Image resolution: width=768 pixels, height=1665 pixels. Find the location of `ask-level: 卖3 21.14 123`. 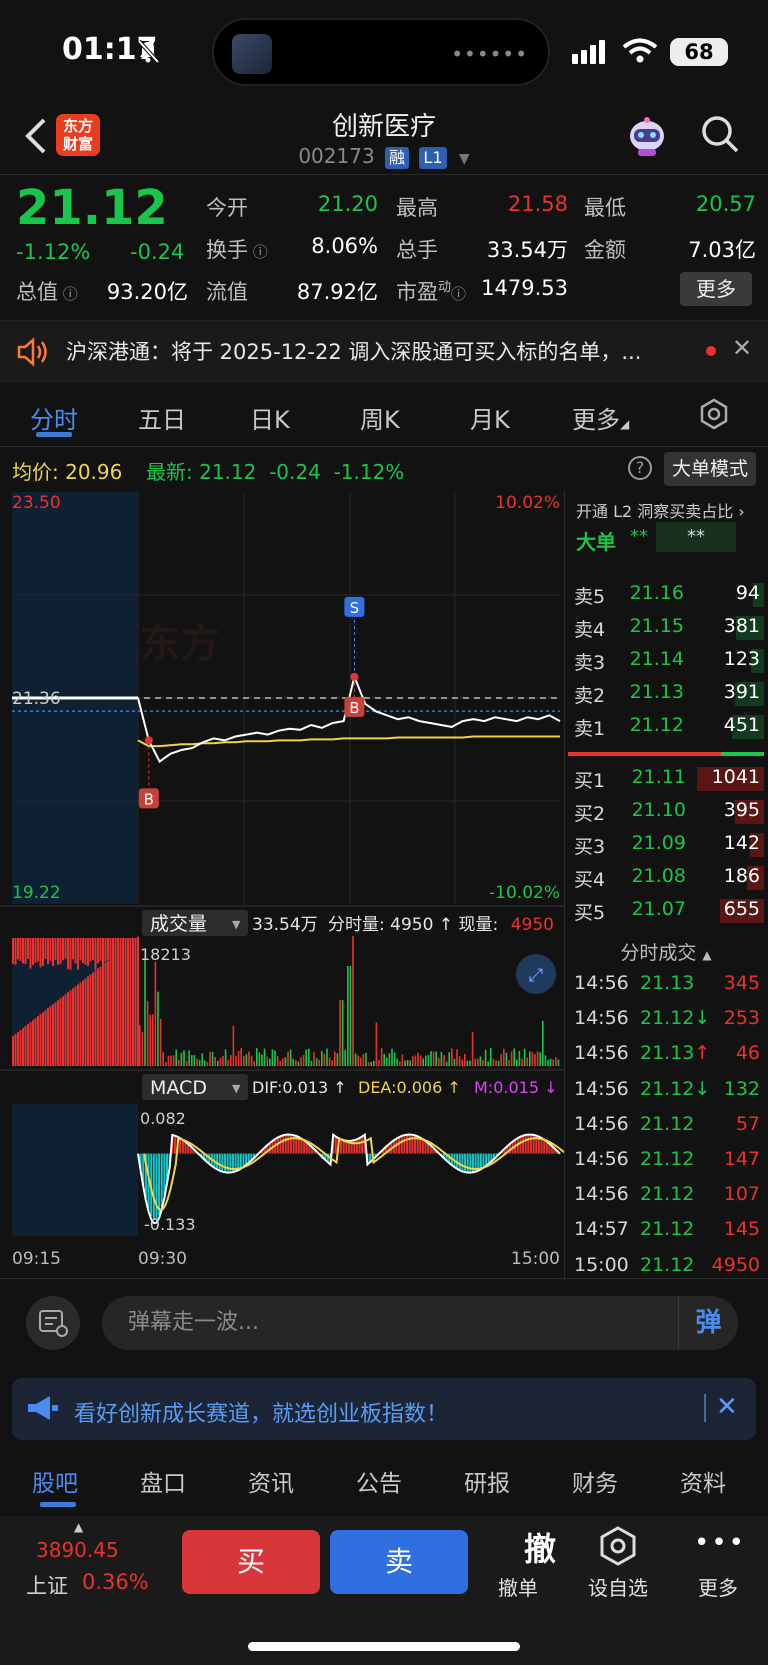

ask-level: 卖3 21.14 123 is located at coordinates (666, 661).